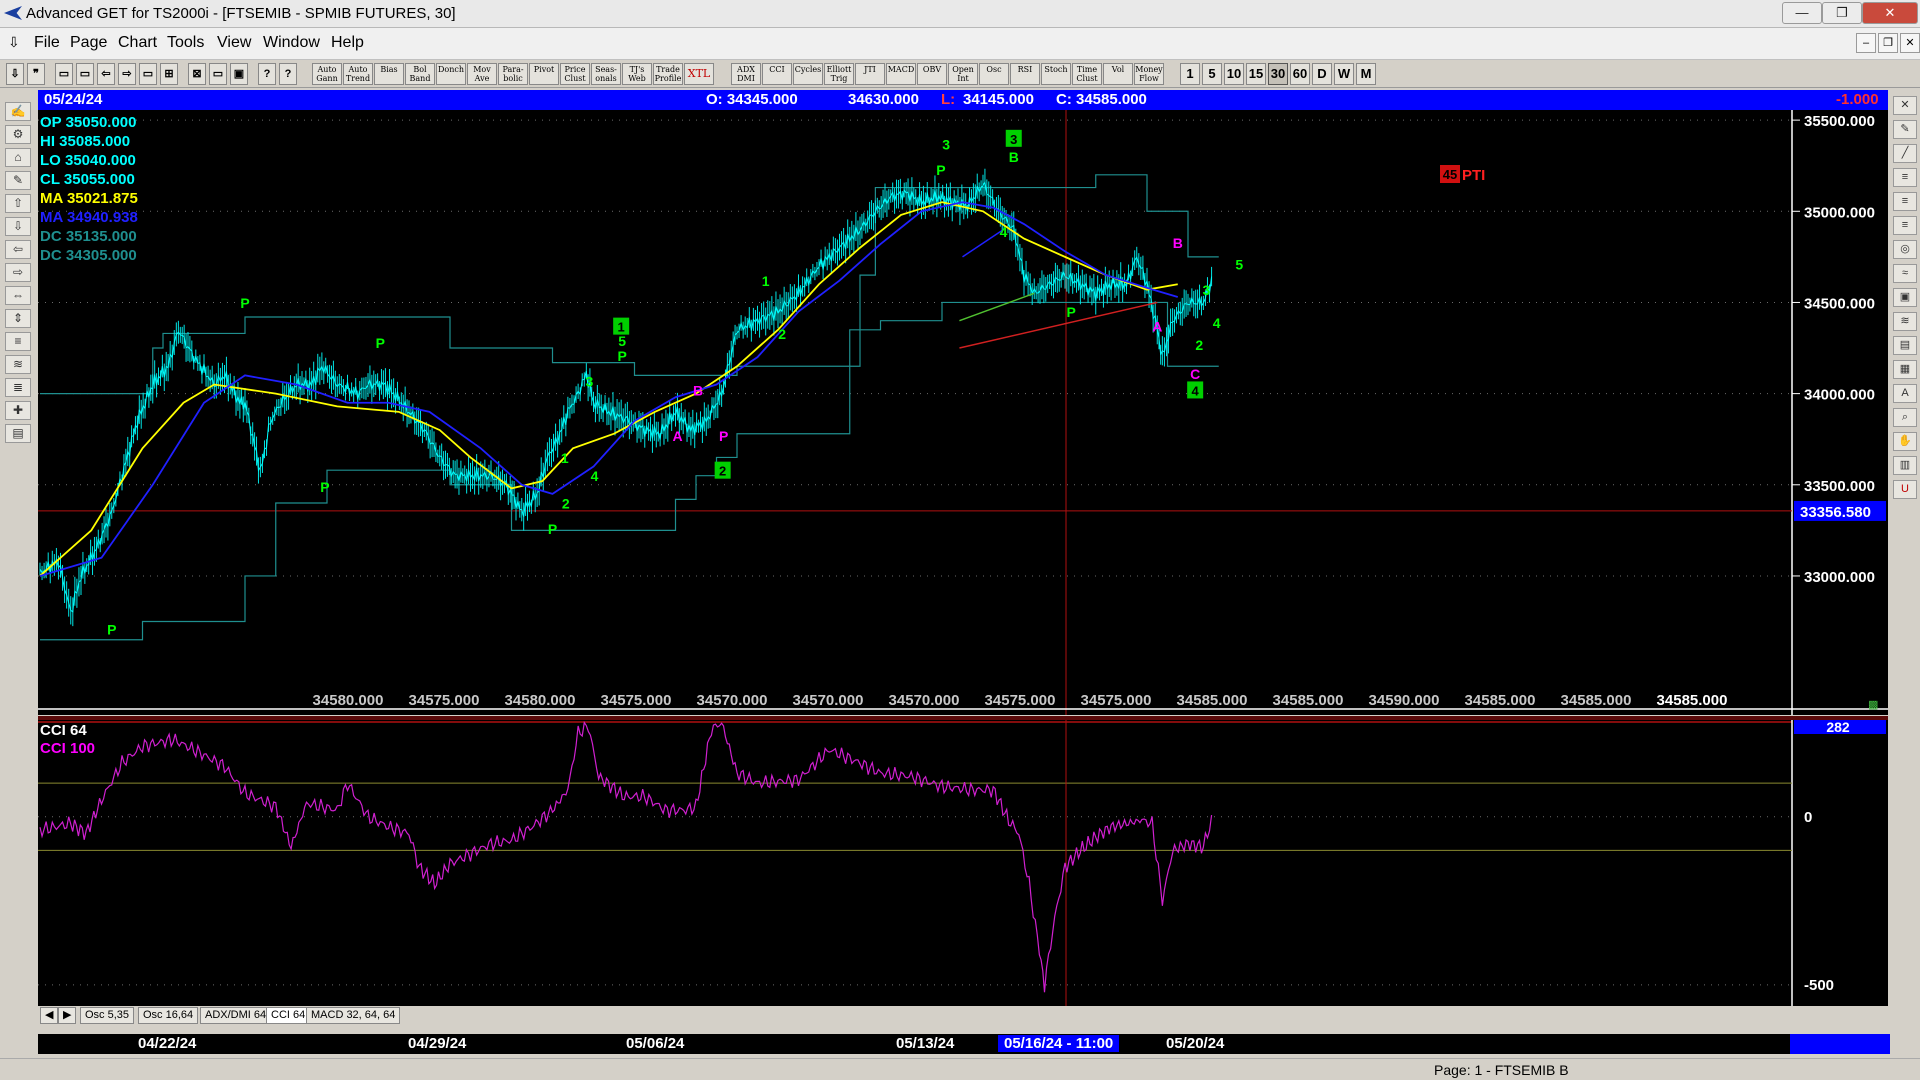 The image size is (1920, 1080). I want to click on pti-icon: ▤, so click(1905, 345).